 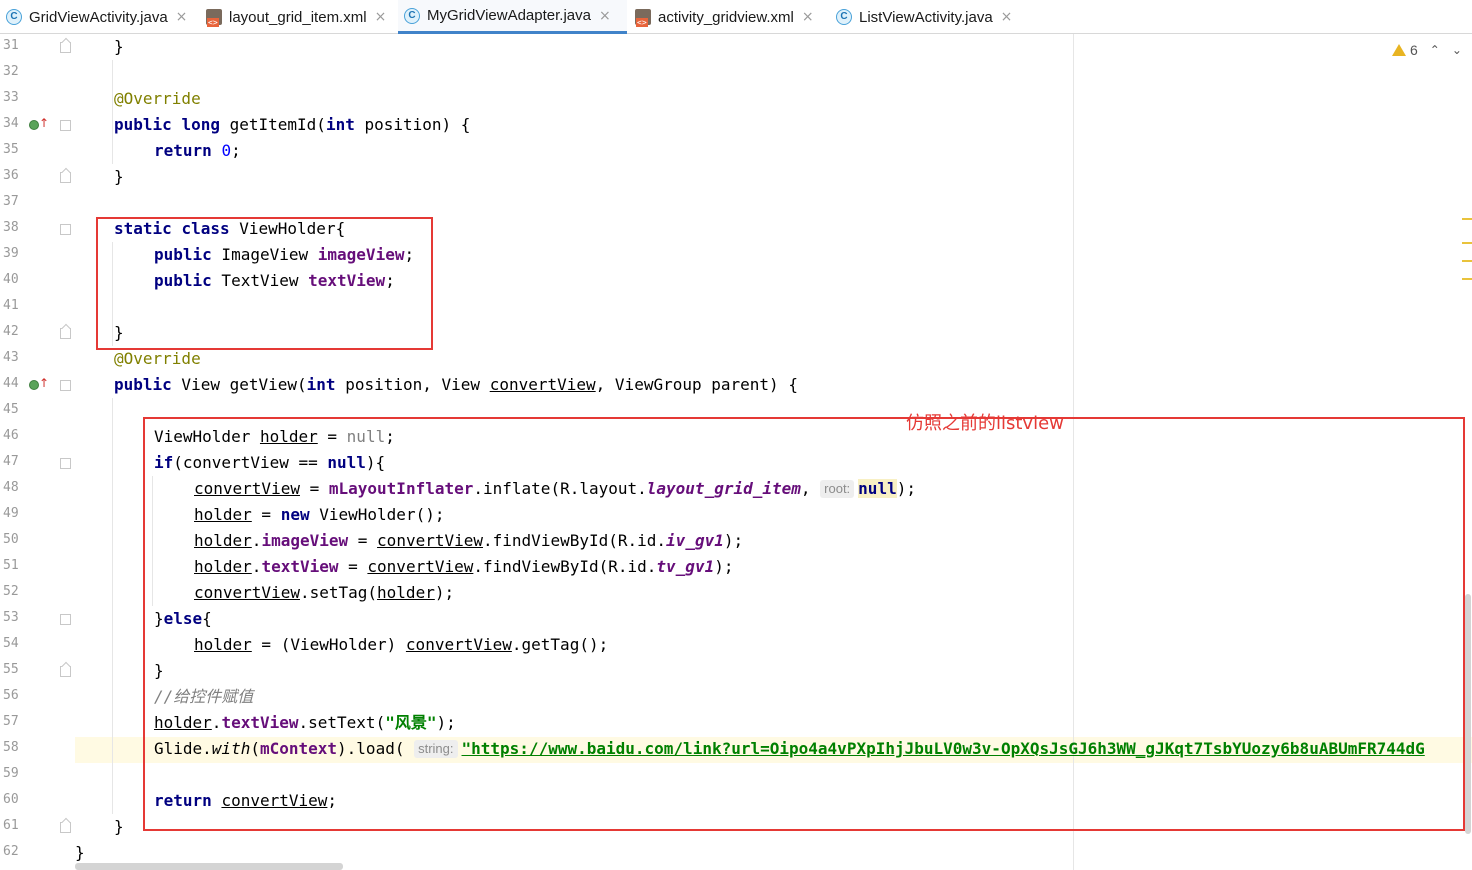 I want to click on line-number: 33, so click(x=11, y=97).